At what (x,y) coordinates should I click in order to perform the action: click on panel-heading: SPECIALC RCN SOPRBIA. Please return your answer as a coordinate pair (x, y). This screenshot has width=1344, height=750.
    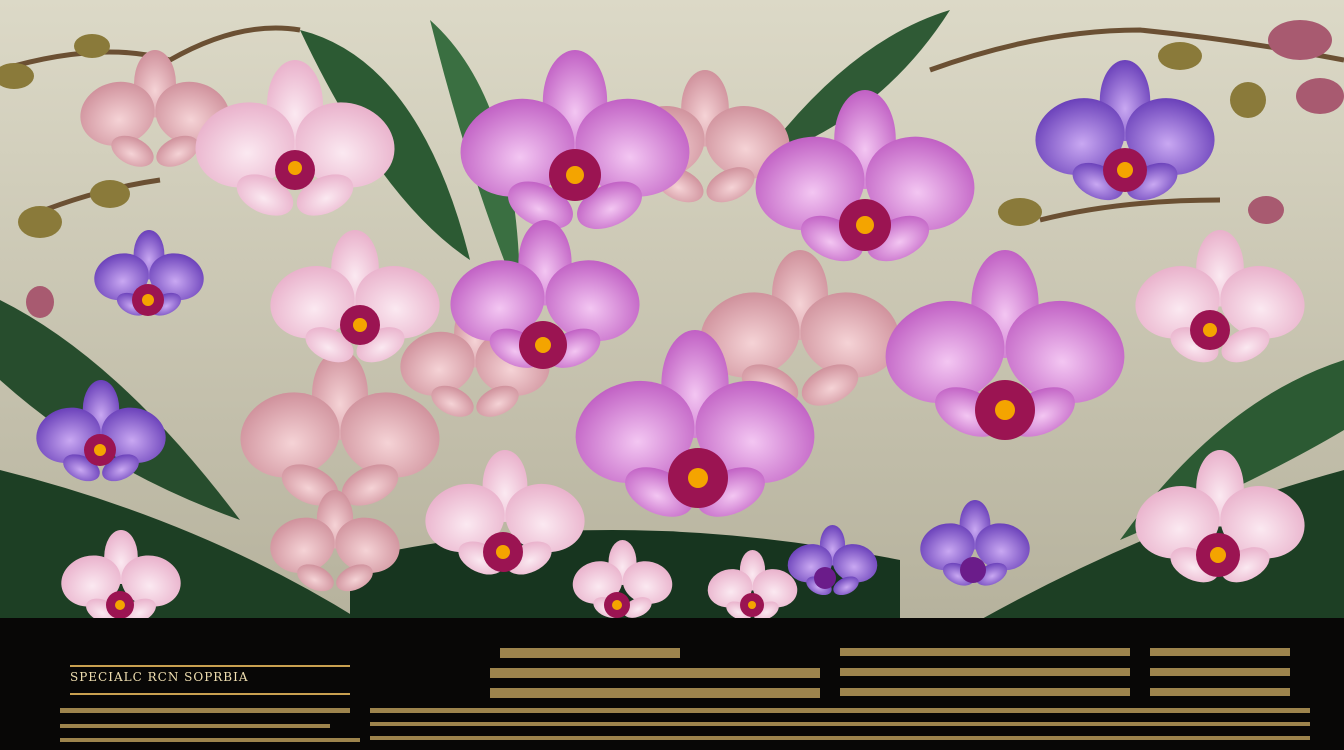
    Looking at the image, I should click on (159, 677).